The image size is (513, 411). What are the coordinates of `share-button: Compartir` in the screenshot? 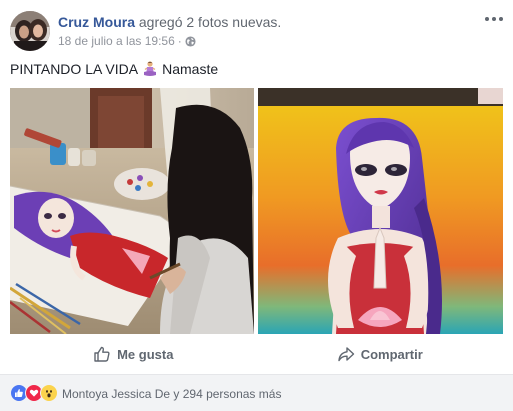 It's located at (380, 354).